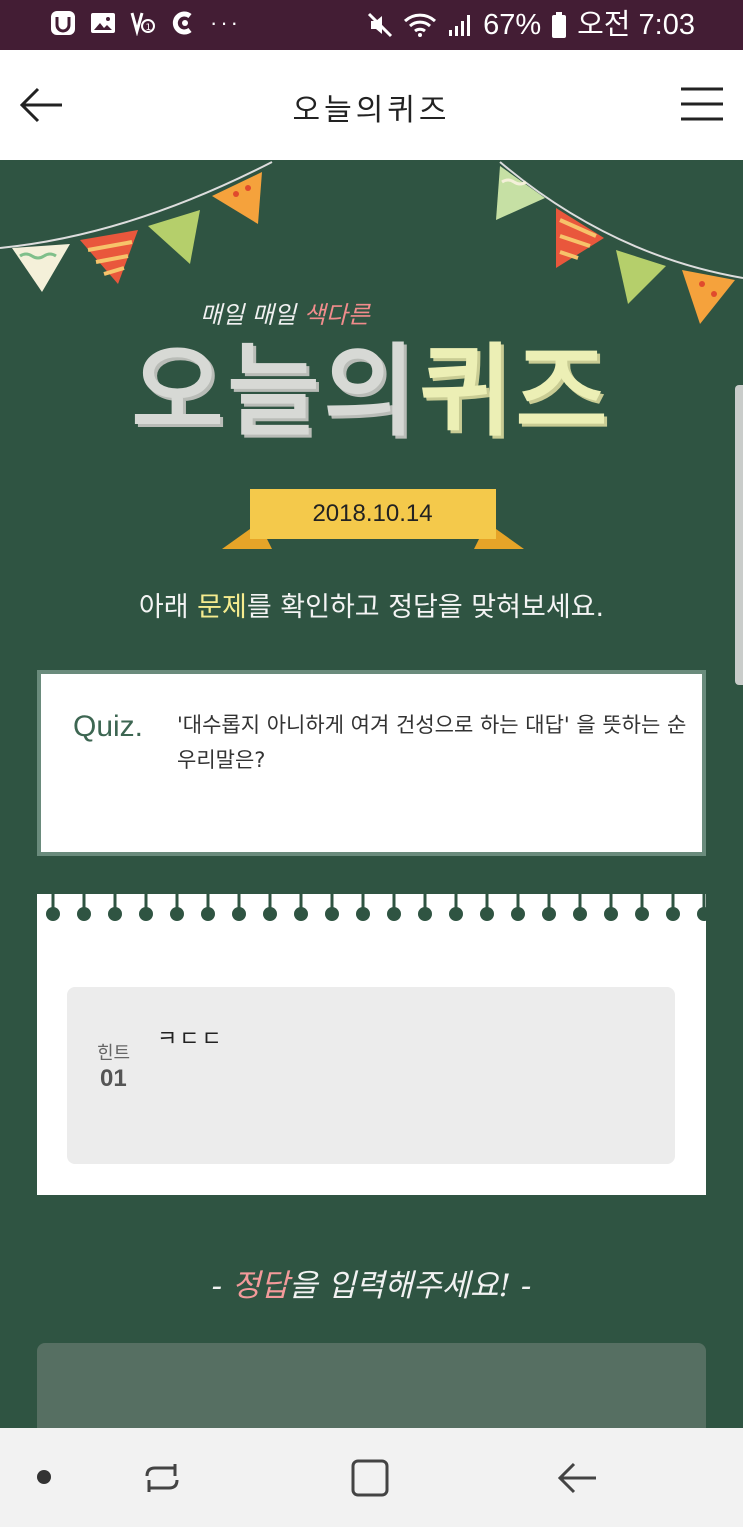 This screenshot has width=743, height=1527. What do you see at coordinates (376, 907) in the screenshot?
I see `binder-rings` at bounding box center [376, 907].